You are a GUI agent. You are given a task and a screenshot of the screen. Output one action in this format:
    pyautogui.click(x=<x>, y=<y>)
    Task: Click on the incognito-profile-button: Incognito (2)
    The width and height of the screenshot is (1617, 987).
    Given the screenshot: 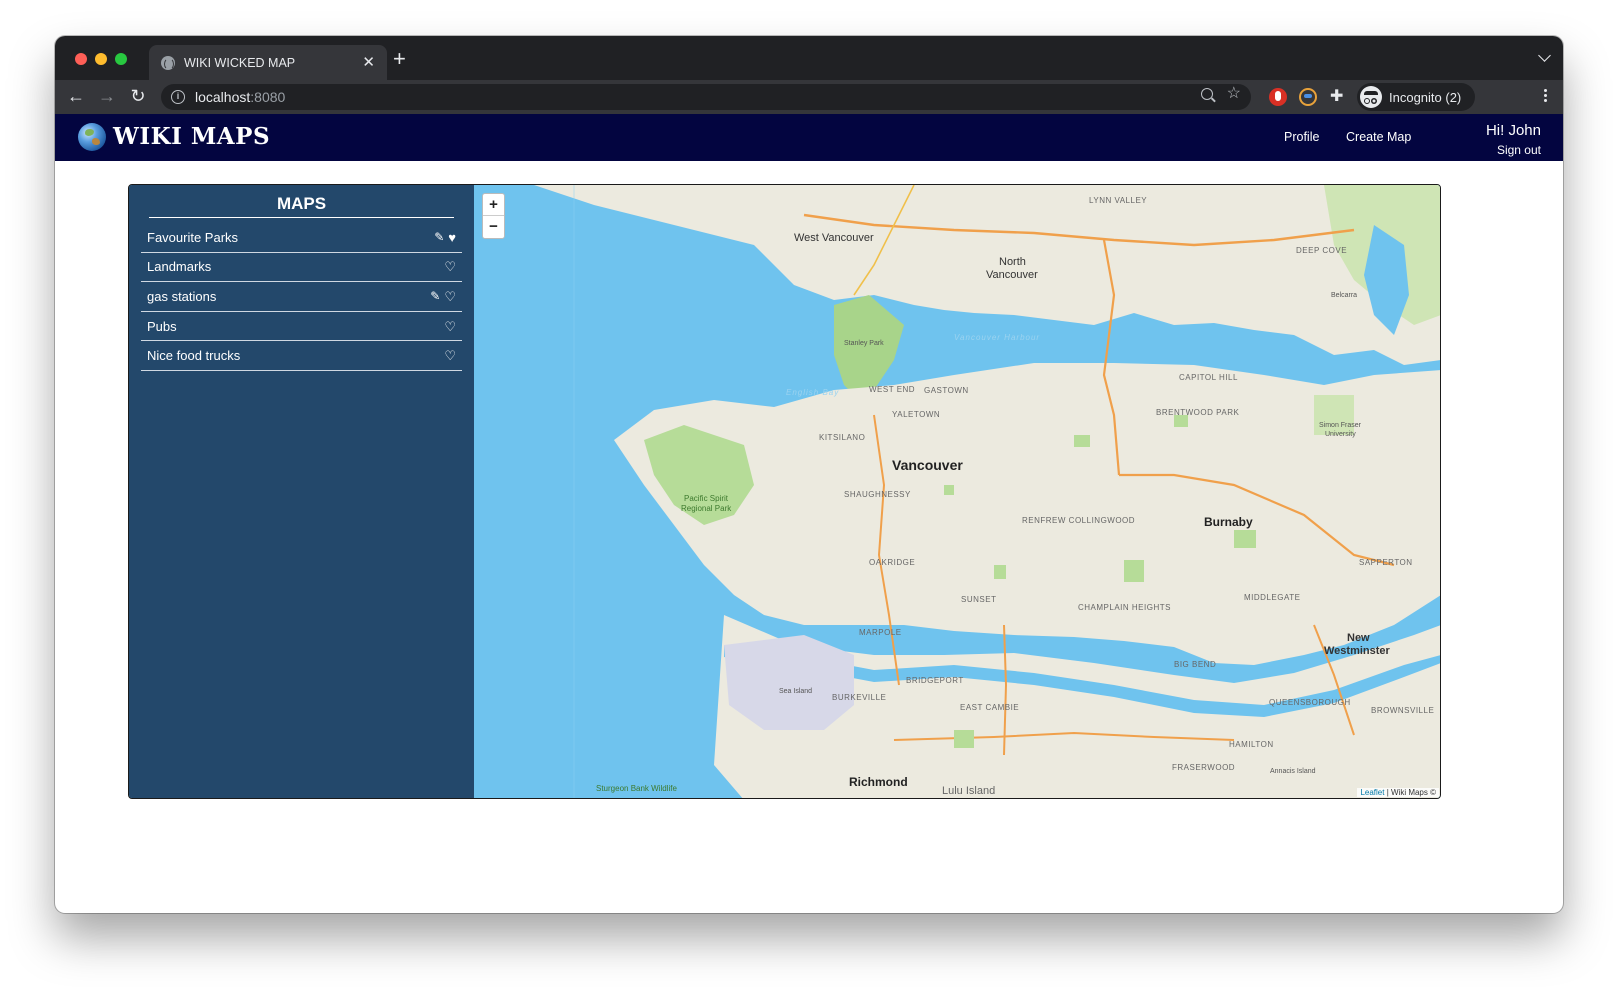 What is the action you would take?
    pyautogui.click(x=1416, y=97)
    